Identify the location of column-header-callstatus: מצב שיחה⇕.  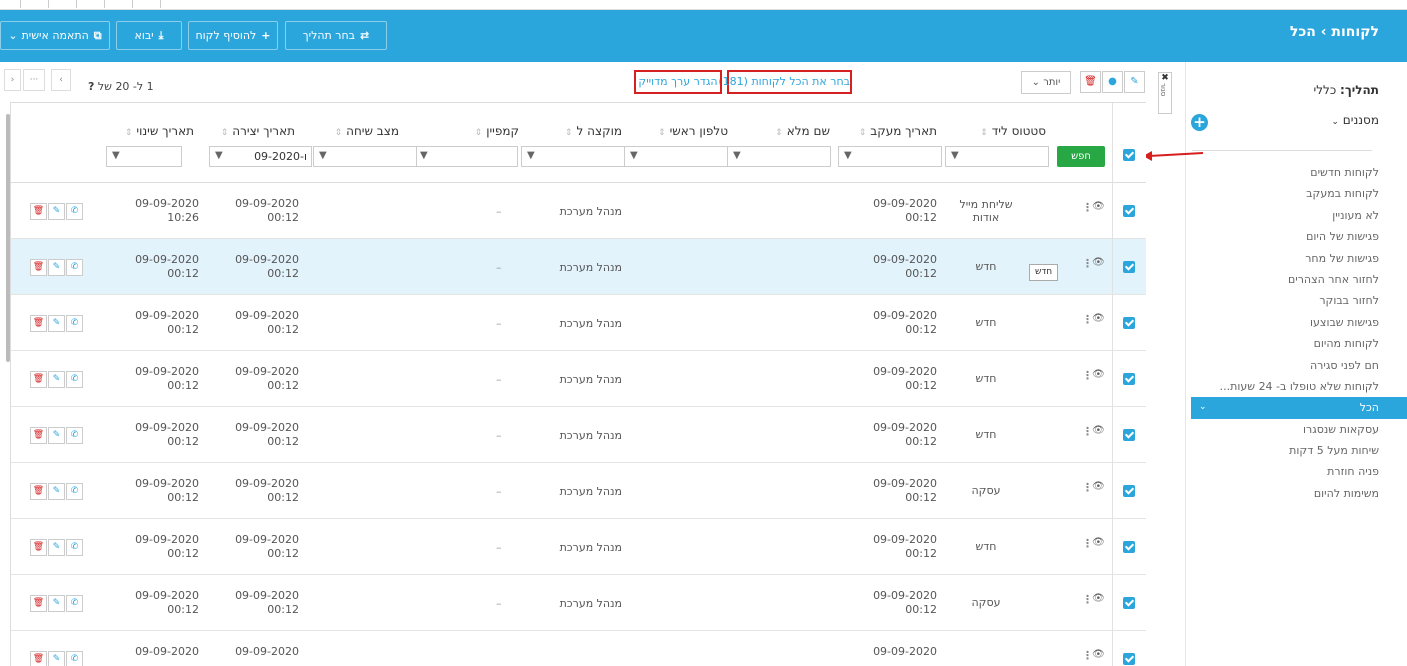
(367, 131).